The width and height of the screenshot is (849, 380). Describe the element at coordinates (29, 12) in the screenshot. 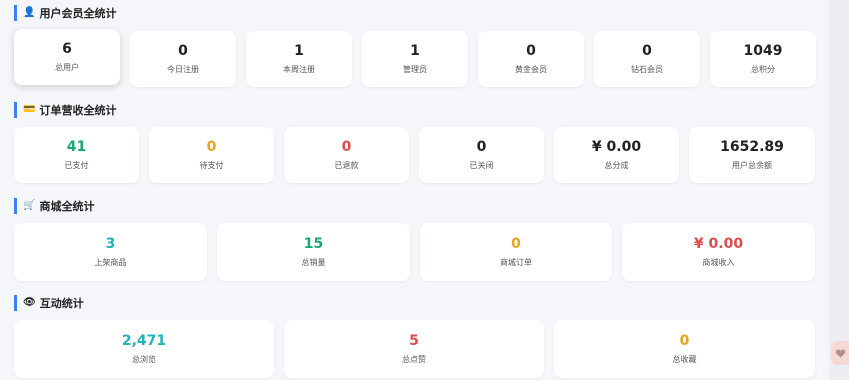

I see `user-icon: 👤` at that location.